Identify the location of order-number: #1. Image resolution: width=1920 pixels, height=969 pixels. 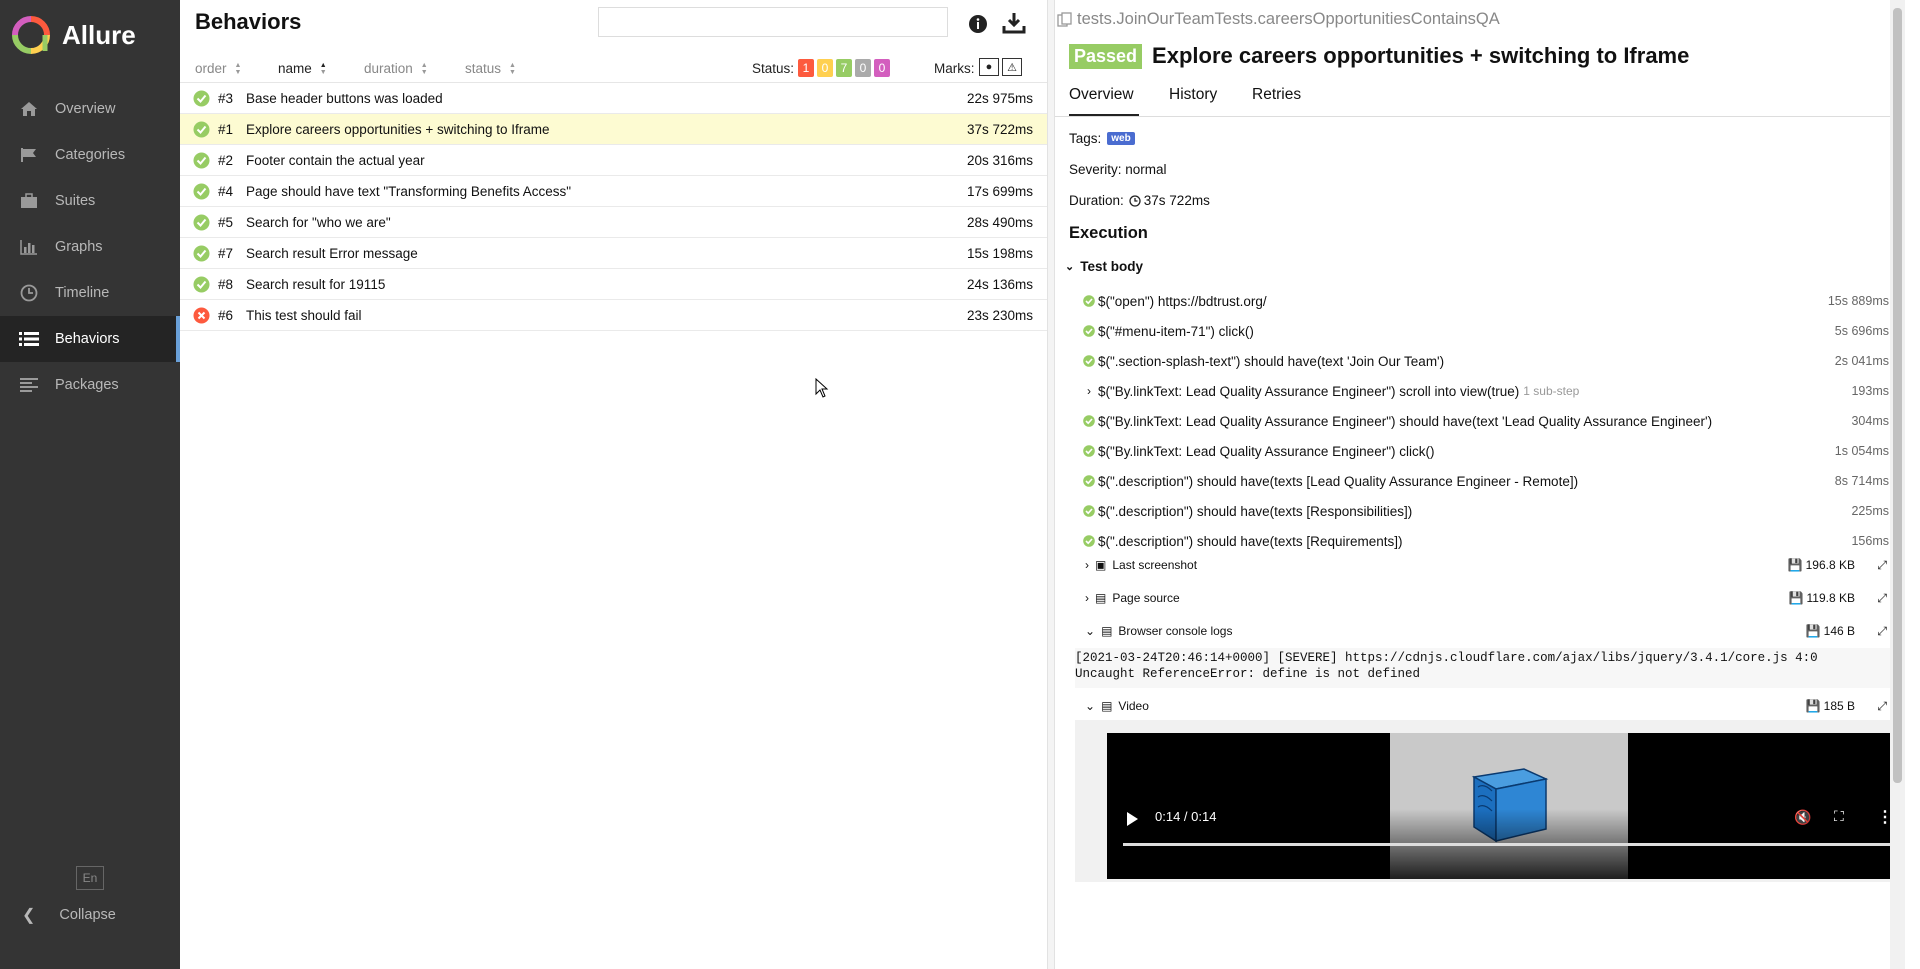
(226, 129).